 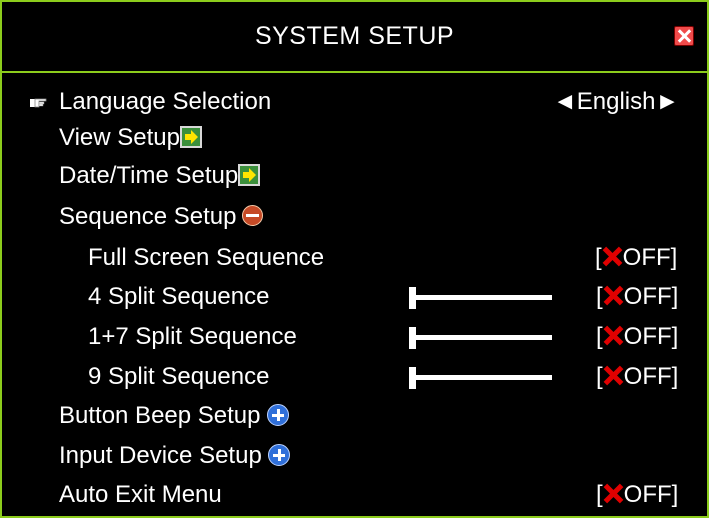 I want to click on menu-item-datetime-setup: Date/Time Setup, so click(x=354, y=176).